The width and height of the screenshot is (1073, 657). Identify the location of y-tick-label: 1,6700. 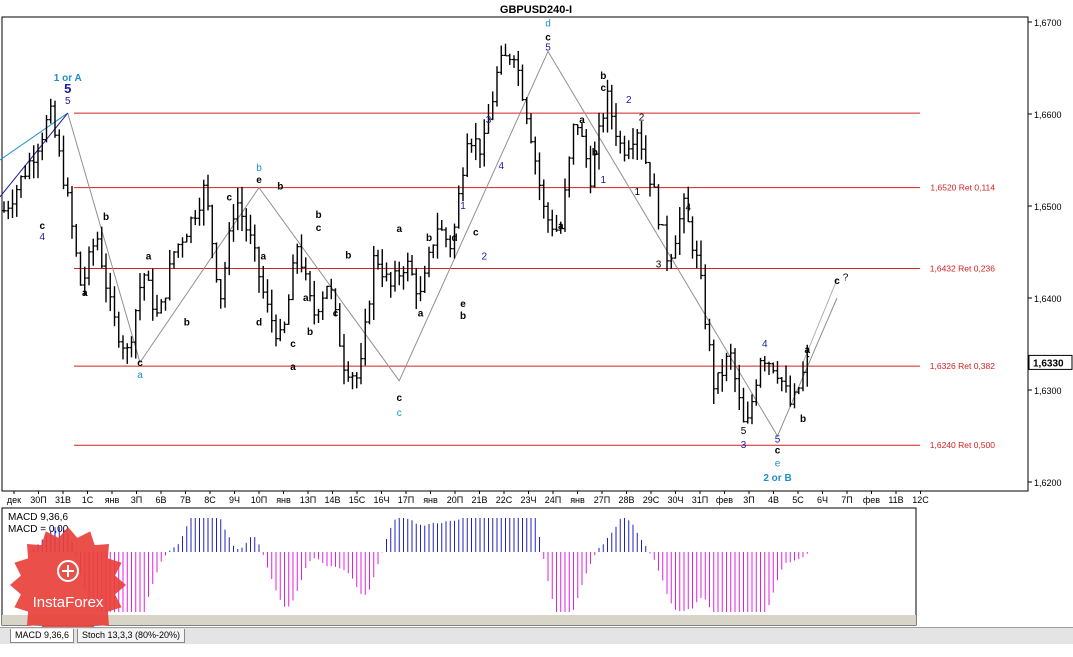
(1048, 23).